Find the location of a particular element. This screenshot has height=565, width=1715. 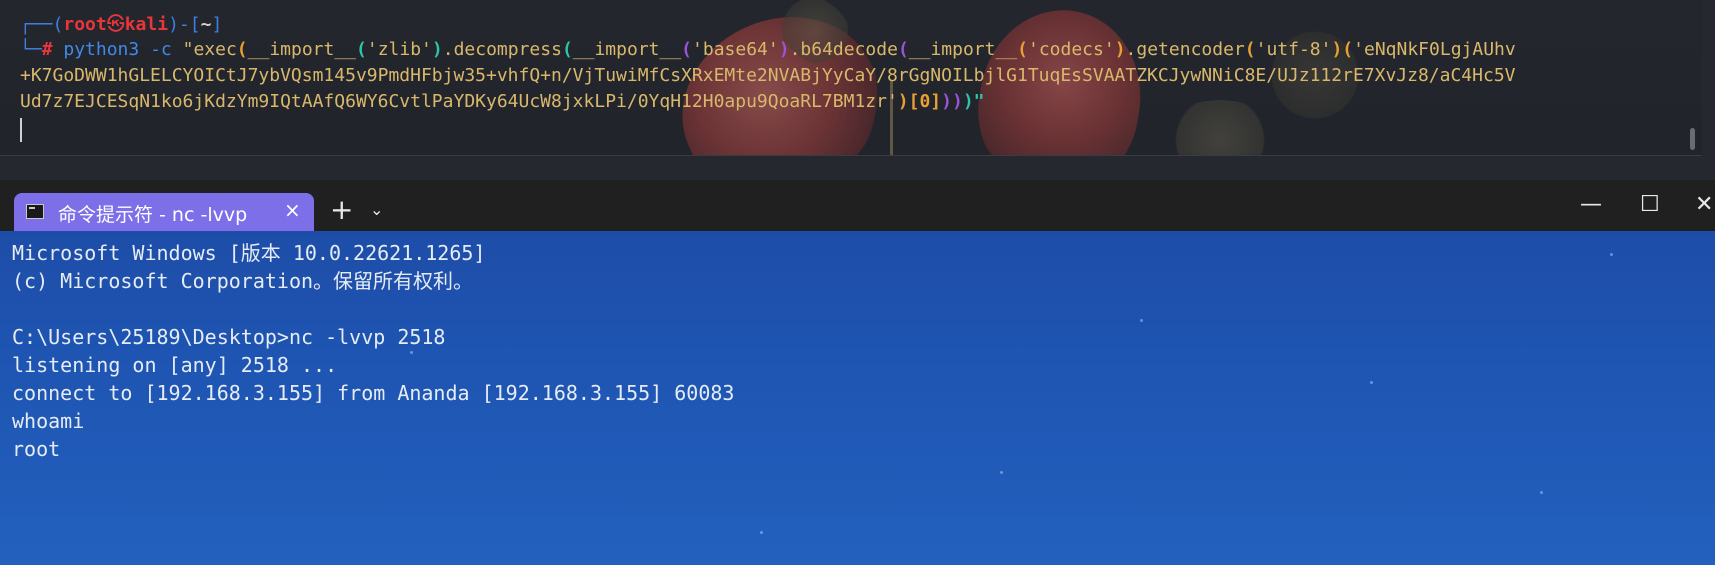

command-name: python3 is located at coordinates (101, 49).